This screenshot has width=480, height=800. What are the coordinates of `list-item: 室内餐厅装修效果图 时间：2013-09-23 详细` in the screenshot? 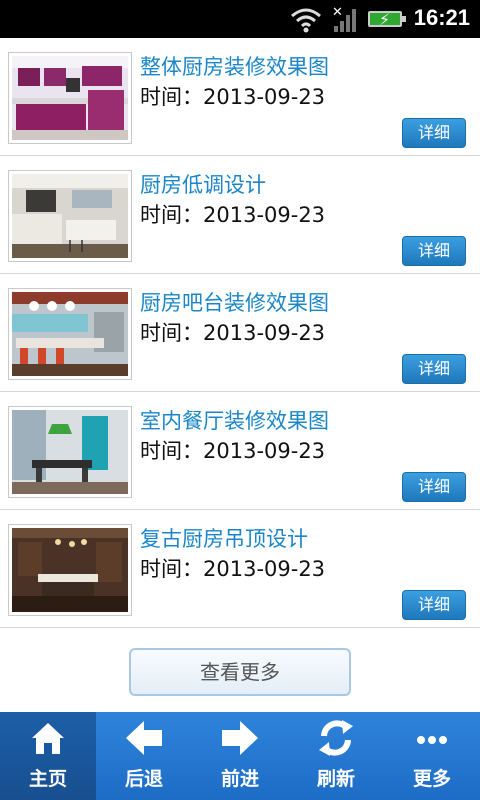 It's located at (240, 451).